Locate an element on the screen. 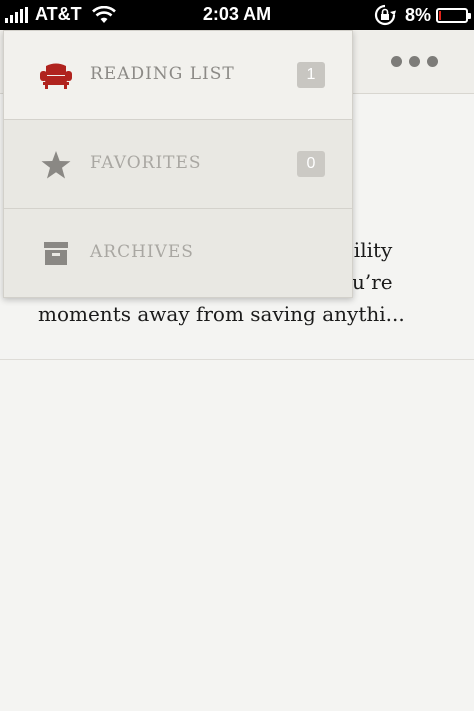 This screenshot has width=474, height=711. menu-item-favorites: FAVORITES 0 is located at coordinates (178, 164).